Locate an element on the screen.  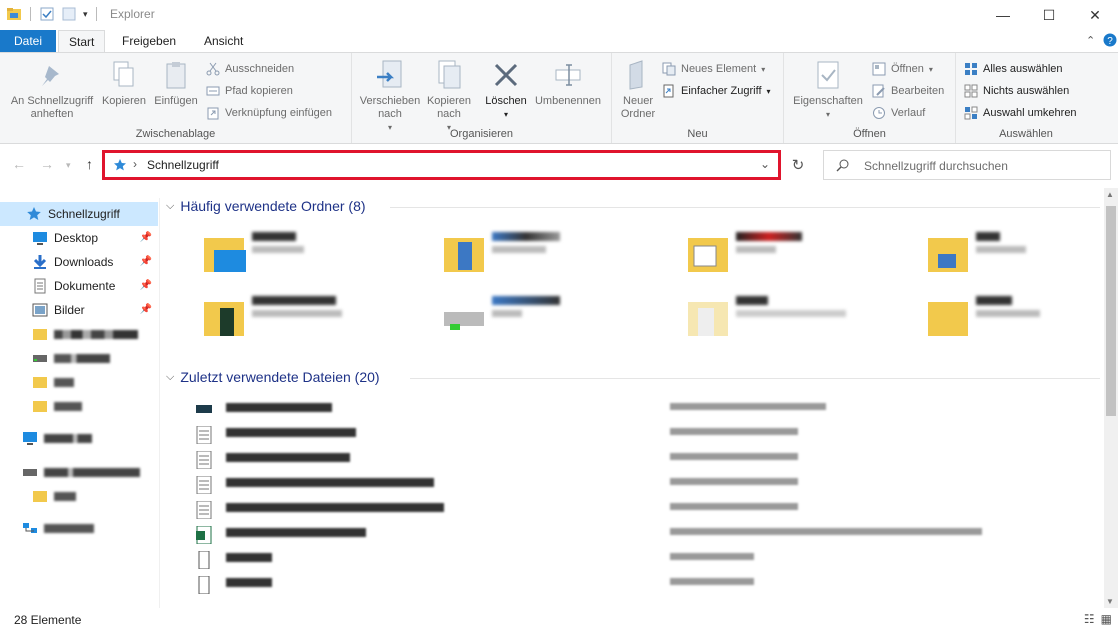
history-icon is located at coordinates (879, 113).